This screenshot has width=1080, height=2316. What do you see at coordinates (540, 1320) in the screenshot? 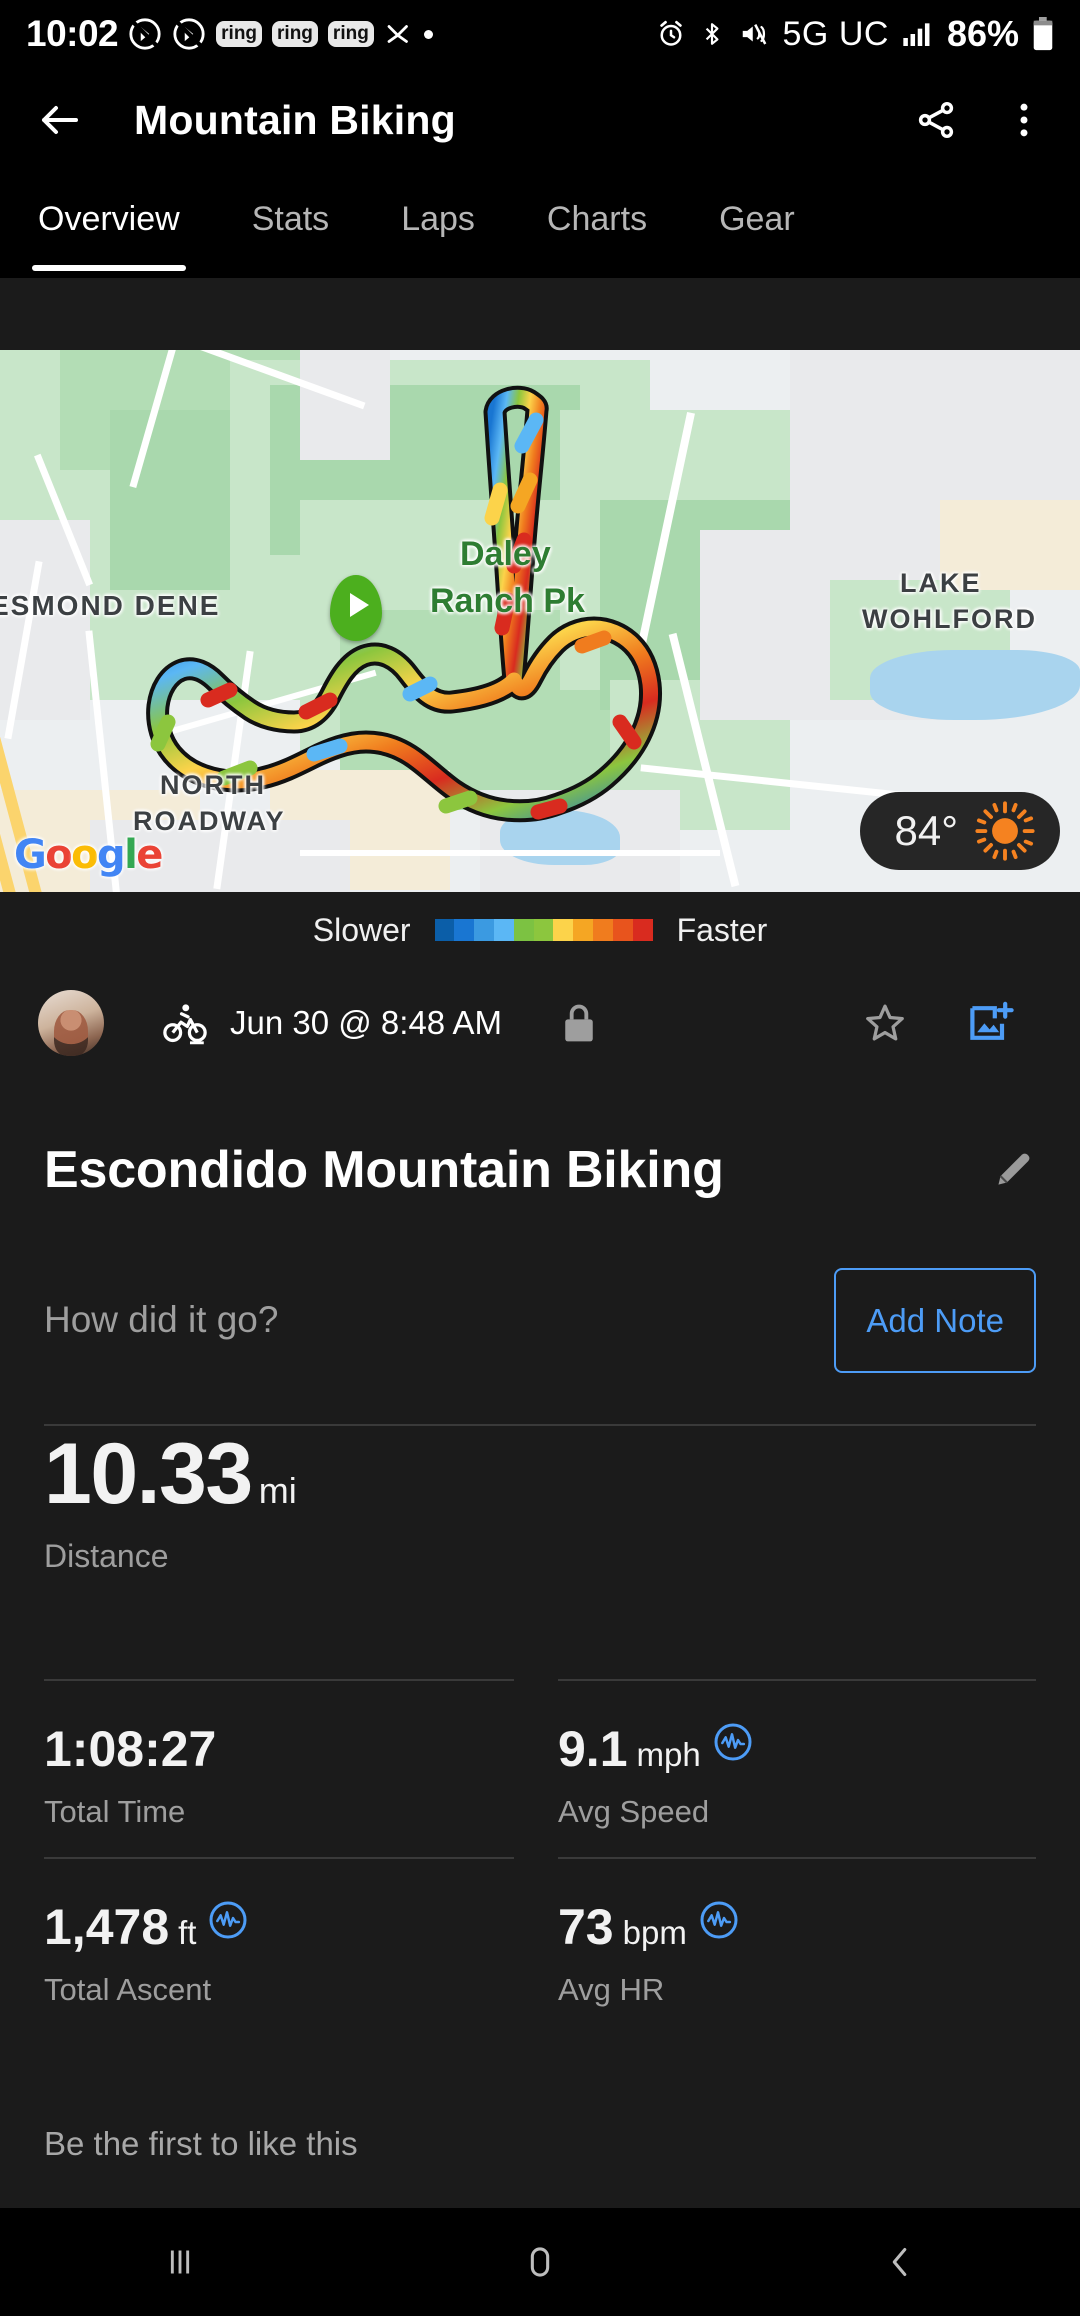
I see `note-row: How did it go? Add Note` at bounding box center [540, 1320].